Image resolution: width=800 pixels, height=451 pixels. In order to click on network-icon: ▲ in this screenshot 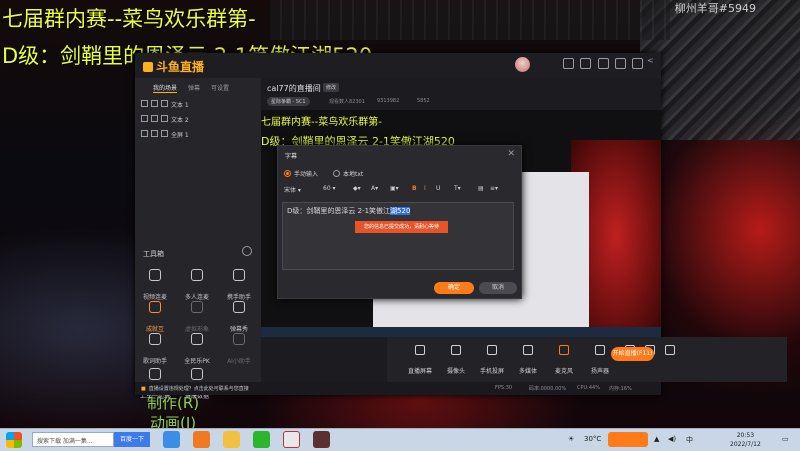, I will do `click(656, 439)`.